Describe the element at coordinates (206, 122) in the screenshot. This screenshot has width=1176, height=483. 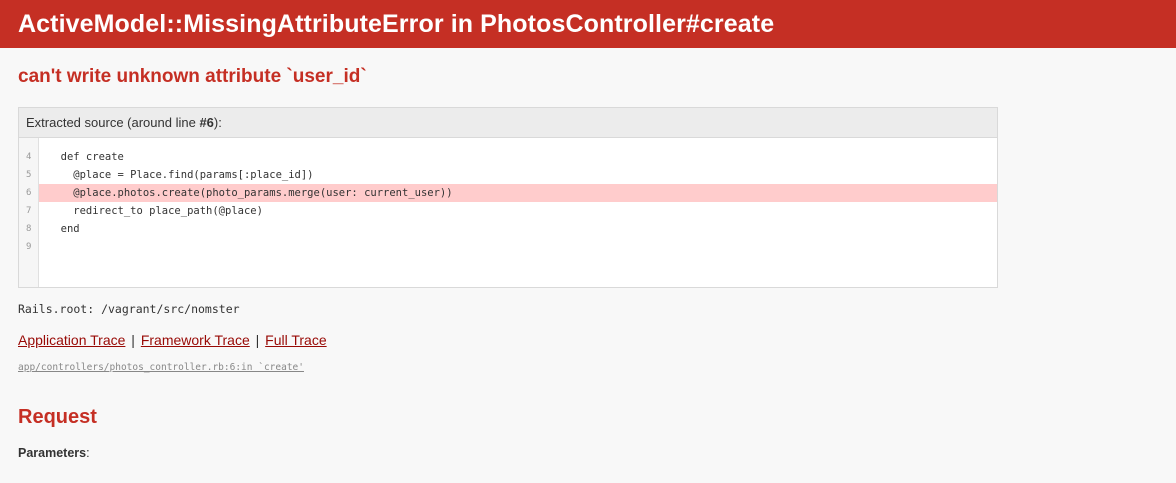
I see `source-info-line: #6` at that location.